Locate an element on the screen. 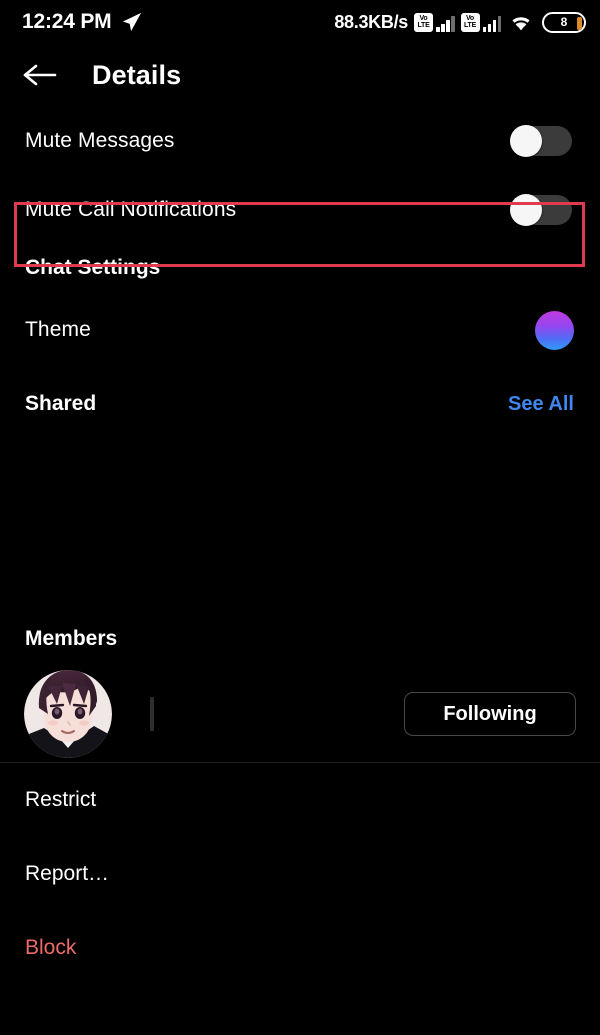 Image resolution: width=600 pixels, height=1035 pixels. anime-avatar-image is located at coordinates (68, 714).